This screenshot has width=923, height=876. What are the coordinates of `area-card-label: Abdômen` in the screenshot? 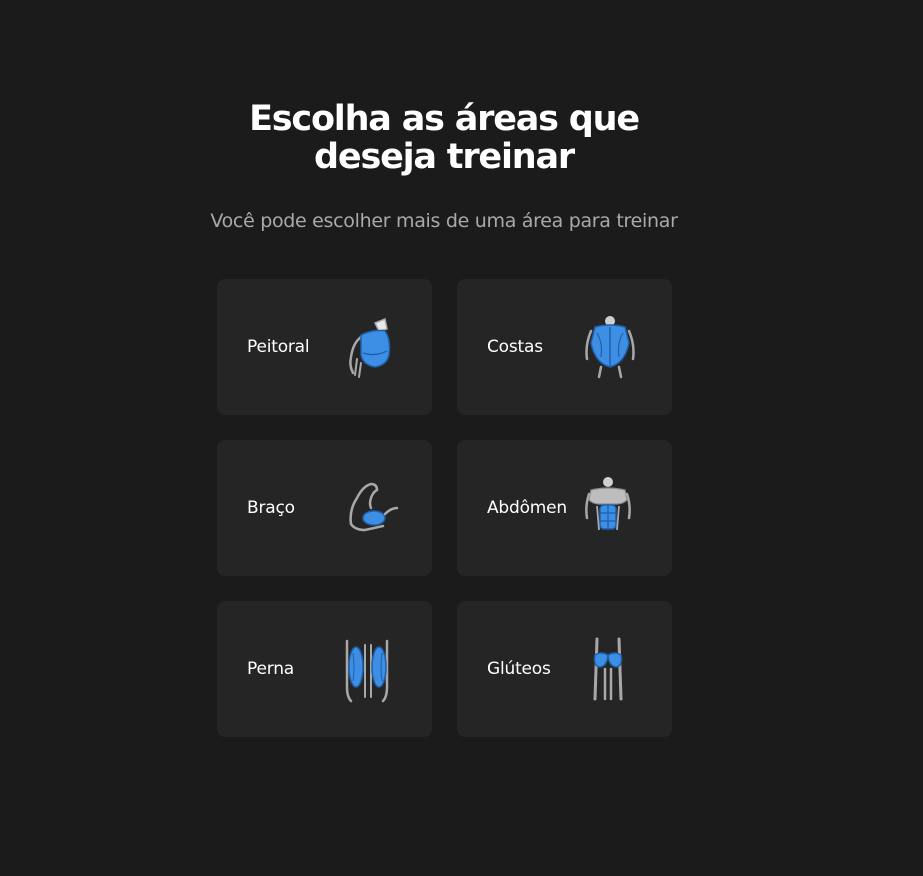 It's located at (527, 508).